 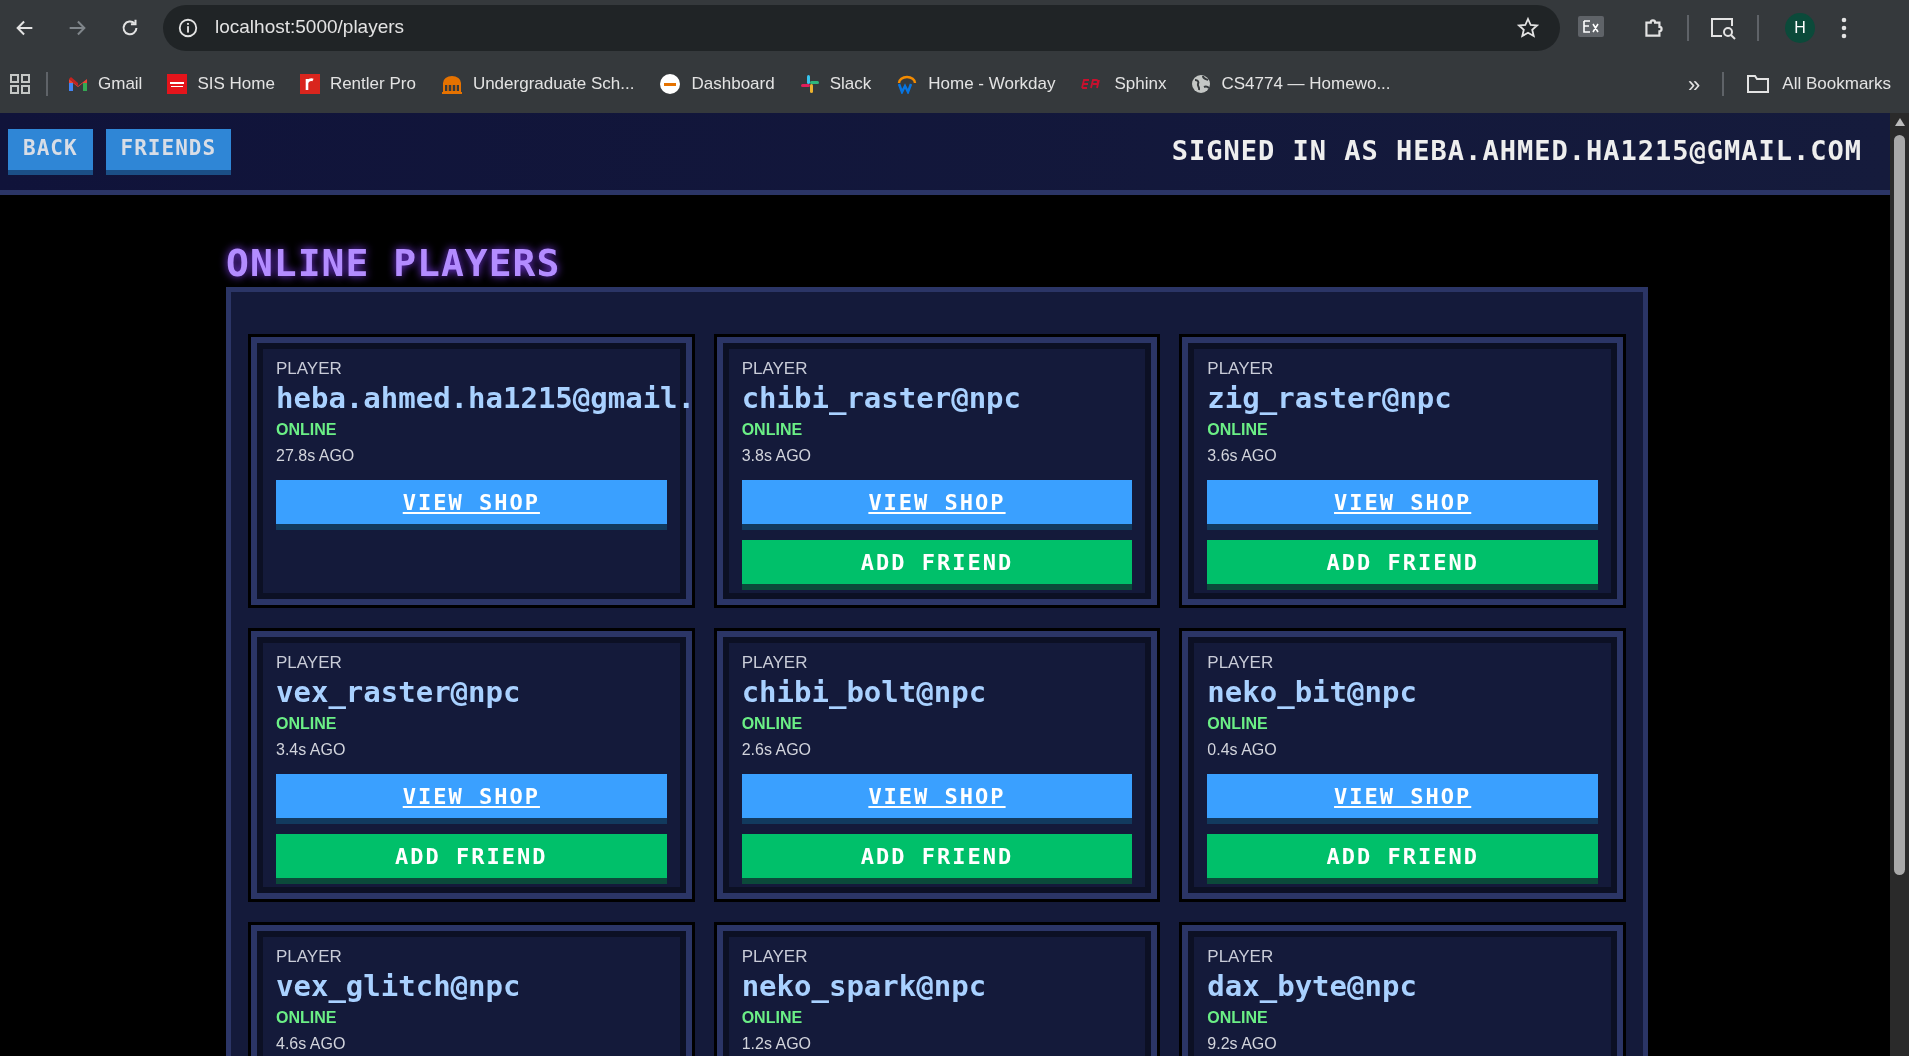 What do you see at coordinates (777, 1044) in the screenshot?
I see `last-seen-text: 1.2s AGO` at bounding box center [777, 1044].